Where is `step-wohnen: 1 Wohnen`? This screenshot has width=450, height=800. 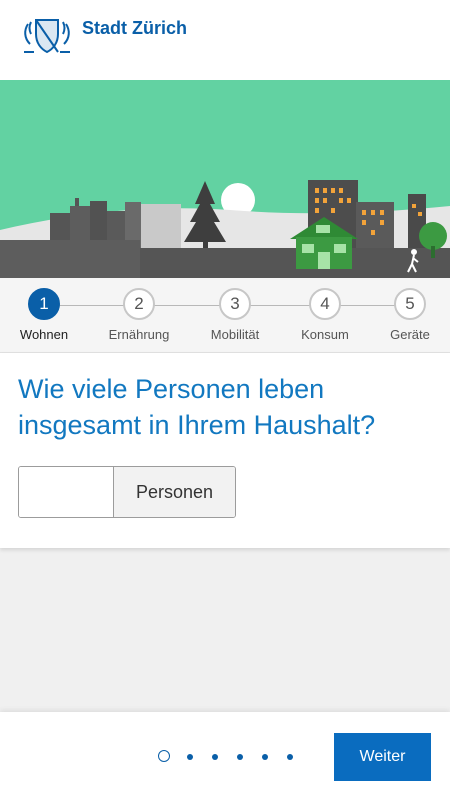 step-wohnen: 1 Wohnen is located at coordinates (44, 315).